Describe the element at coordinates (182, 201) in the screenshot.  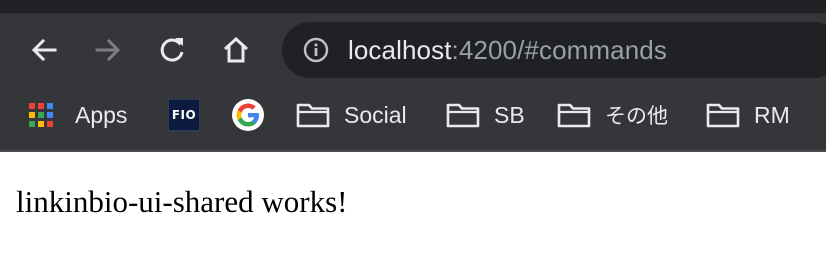
I see `page-text: linkinbio-ui-shared works!` at that location.